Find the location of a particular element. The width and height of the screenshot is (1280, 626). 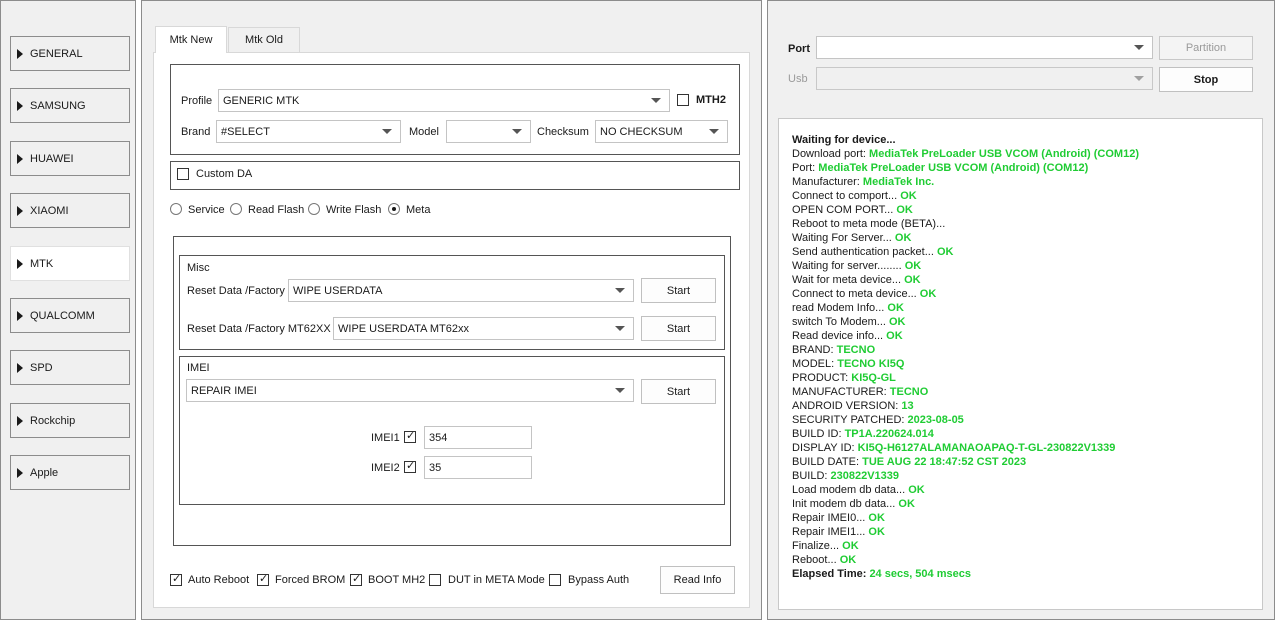

brand-select: #SELECT is located at coordinates (308, 131).